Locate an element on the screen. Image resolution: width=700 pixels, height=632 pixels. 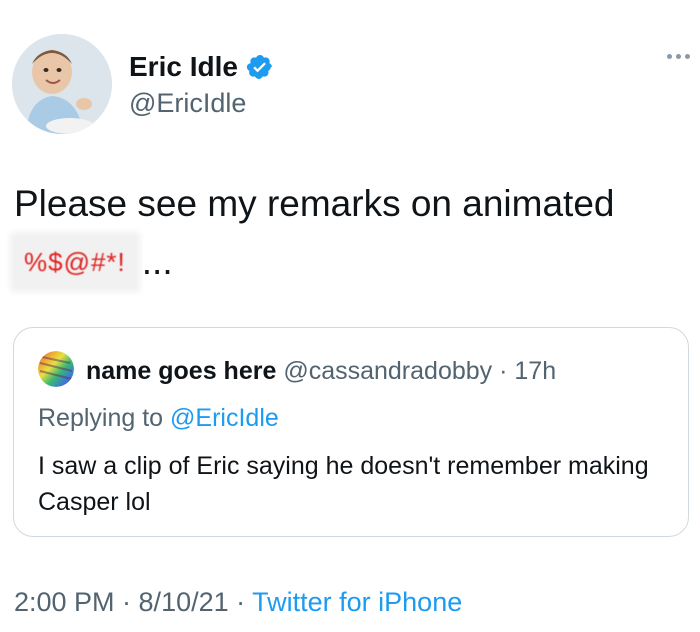
source-link: Twitter for iPhone is located at coordinates (357, 602).